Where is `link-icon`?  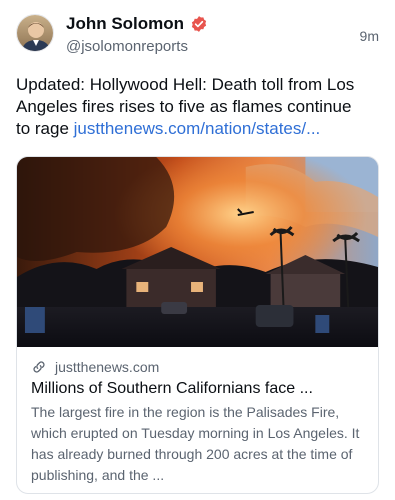
link-icon is located at coordinates (39, 367).